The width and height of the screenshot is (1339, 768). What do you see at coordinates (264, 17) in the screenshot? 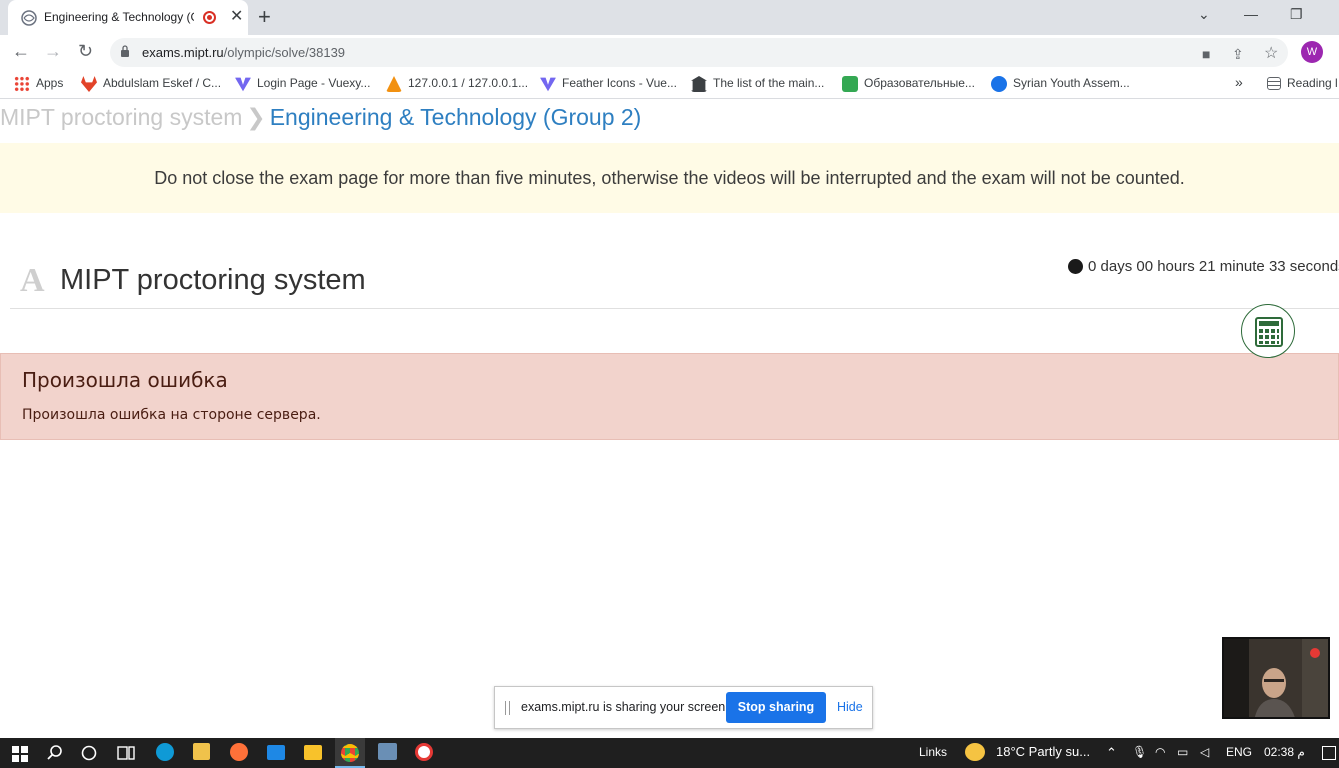
I see `new-tab-button: +` at bounding box center [264, 17].